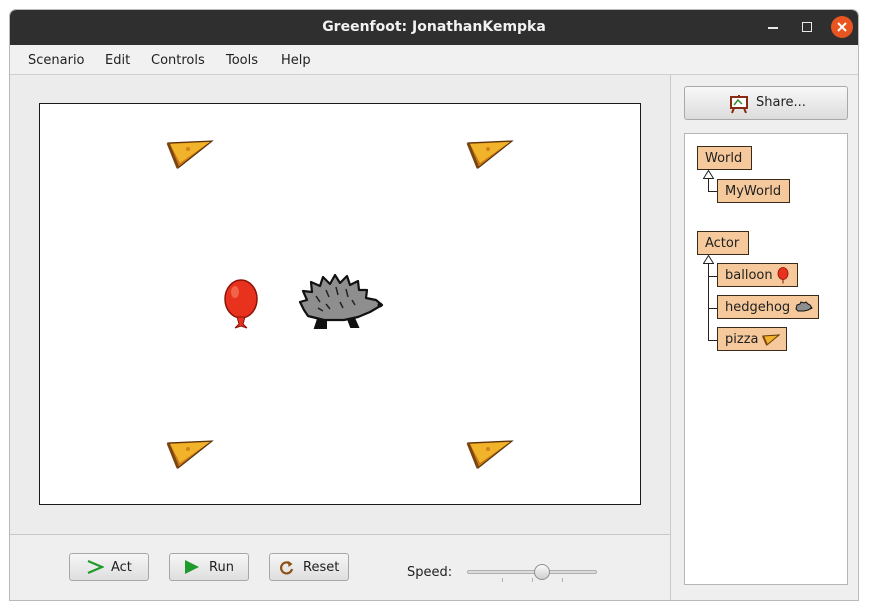  I want to click on step-arrow-icon, so click(95, 567).